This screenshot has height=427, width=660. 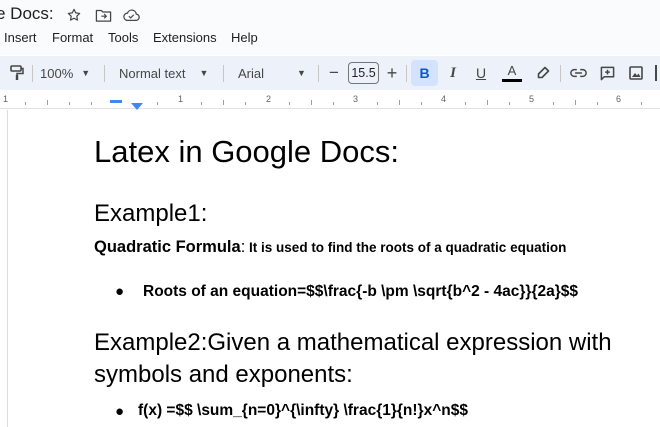 I want to click on star-icon, so click(x=74, y=15).